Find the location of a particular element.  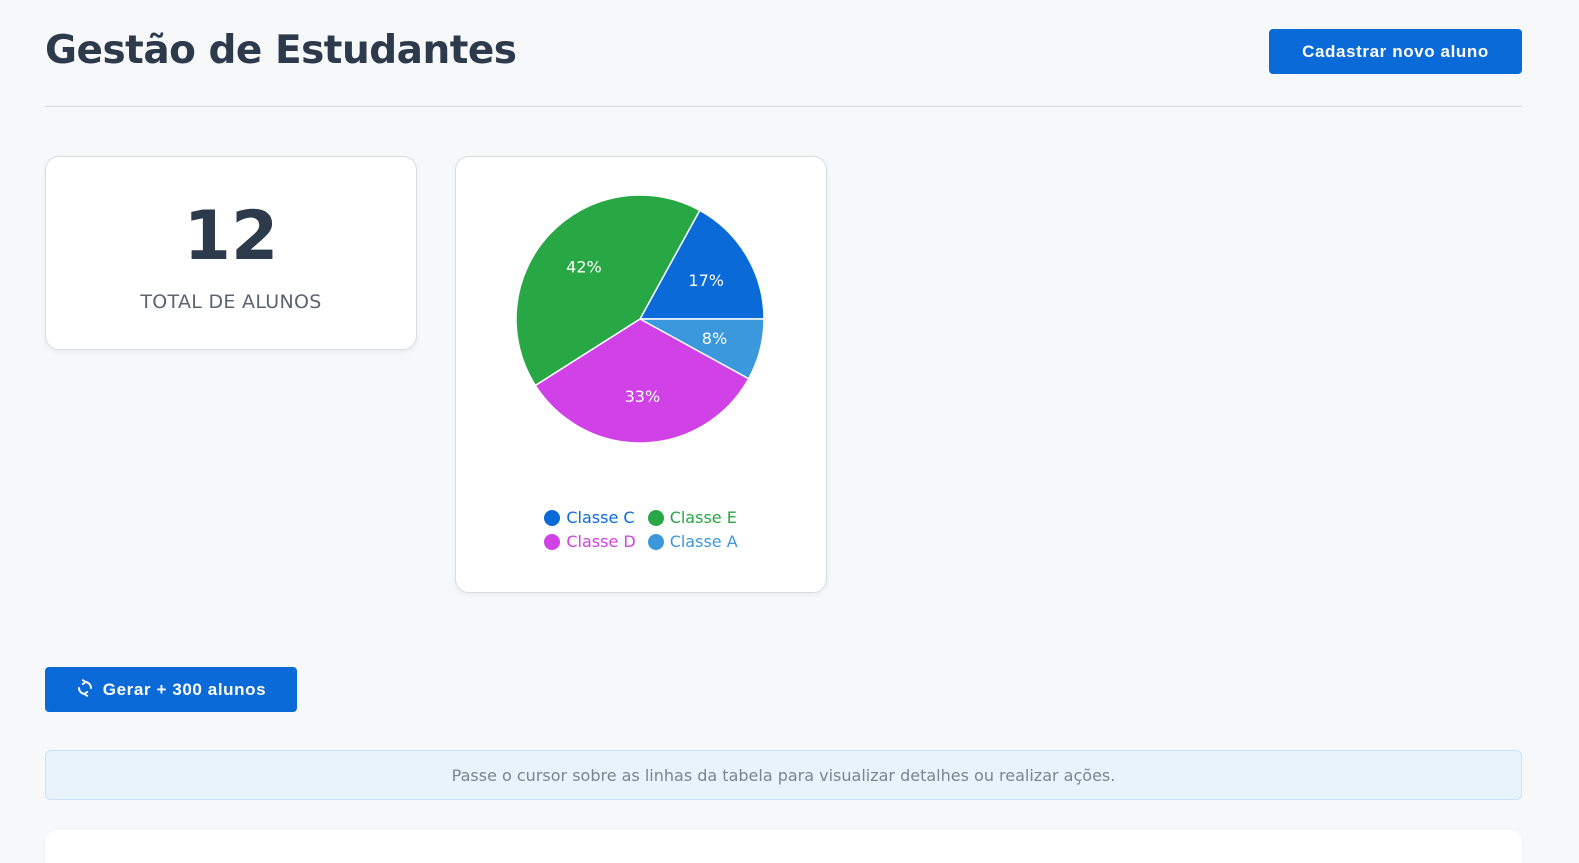

legend-item-classe-d: Classe D is located at coordinates (590, 542).